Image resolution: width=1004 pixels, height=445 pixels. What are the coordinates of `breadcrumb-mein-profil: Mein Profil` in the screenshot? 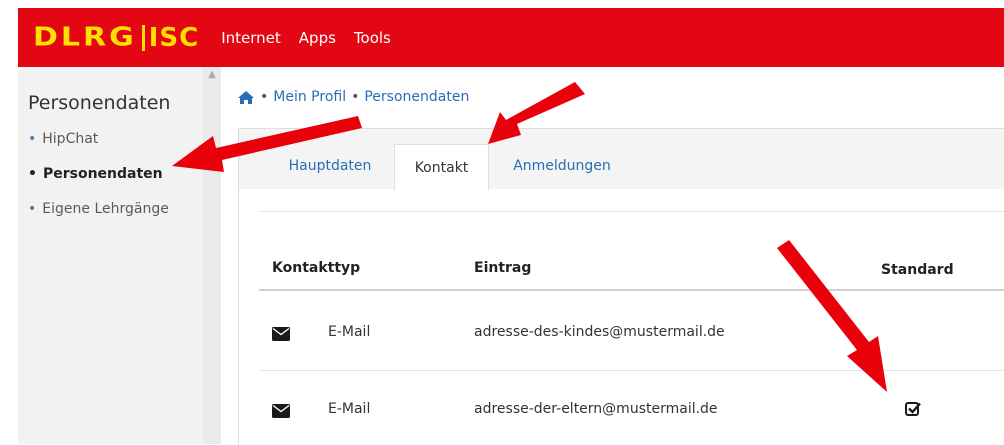 It's located at (309, 97).